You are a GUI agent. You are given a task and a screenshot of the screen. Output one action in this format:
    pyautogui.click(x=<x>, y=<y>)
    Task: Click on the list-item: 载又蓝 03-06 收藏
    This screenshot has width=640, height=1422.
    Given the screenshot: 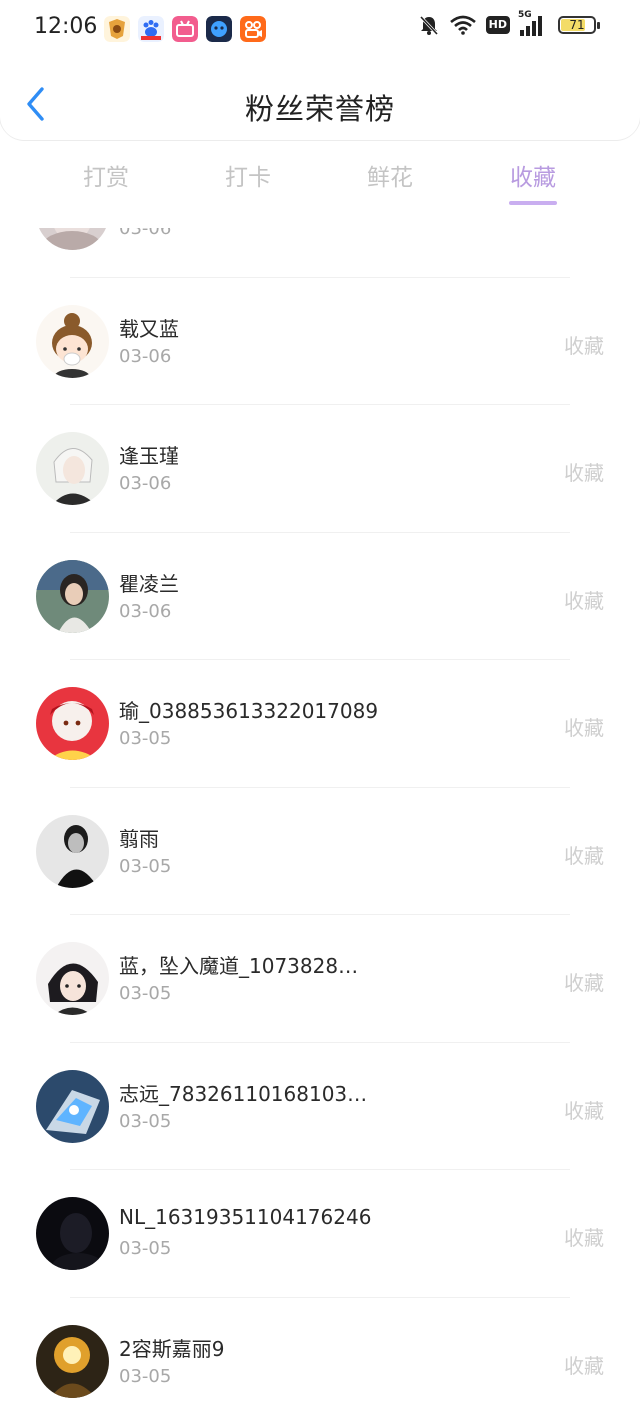 What is the action you would take?
    pyautogui.click(x=320, y=341)
    